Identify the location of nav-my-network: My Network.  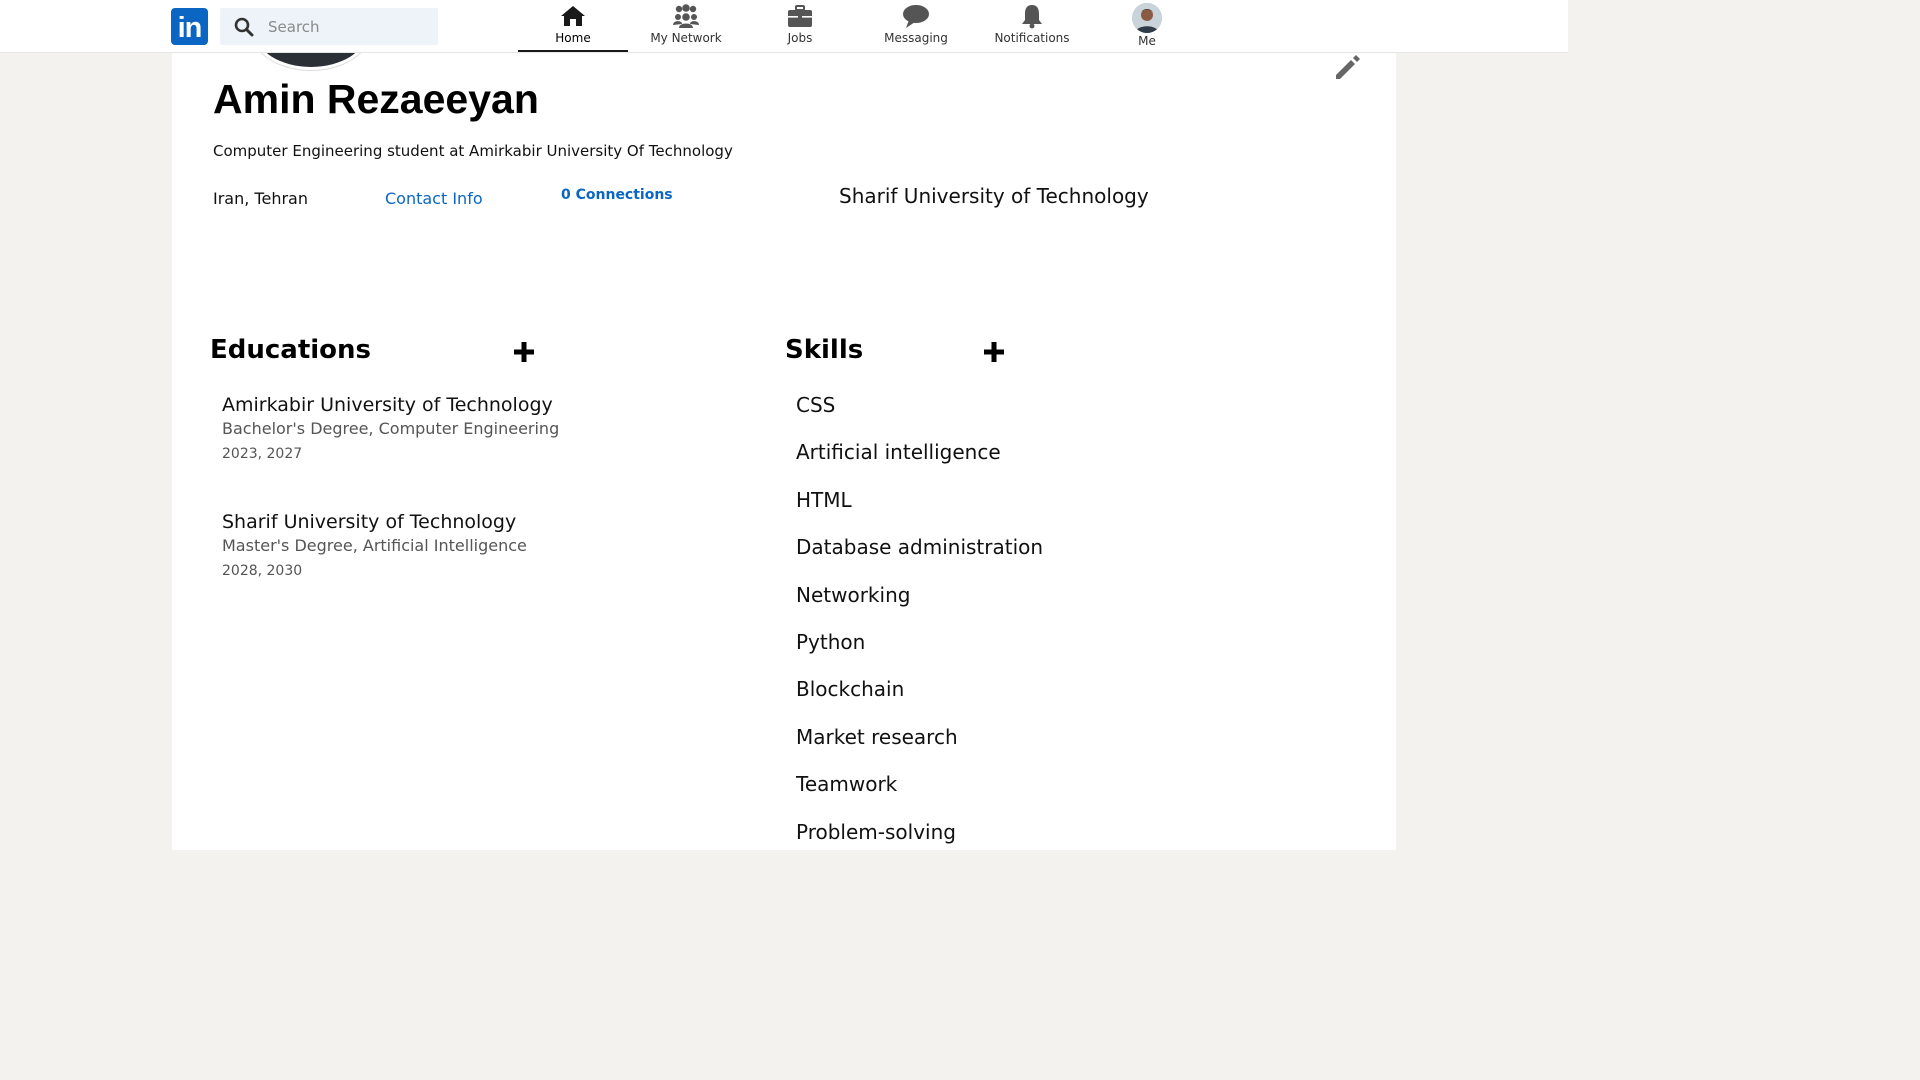
(686, 26).